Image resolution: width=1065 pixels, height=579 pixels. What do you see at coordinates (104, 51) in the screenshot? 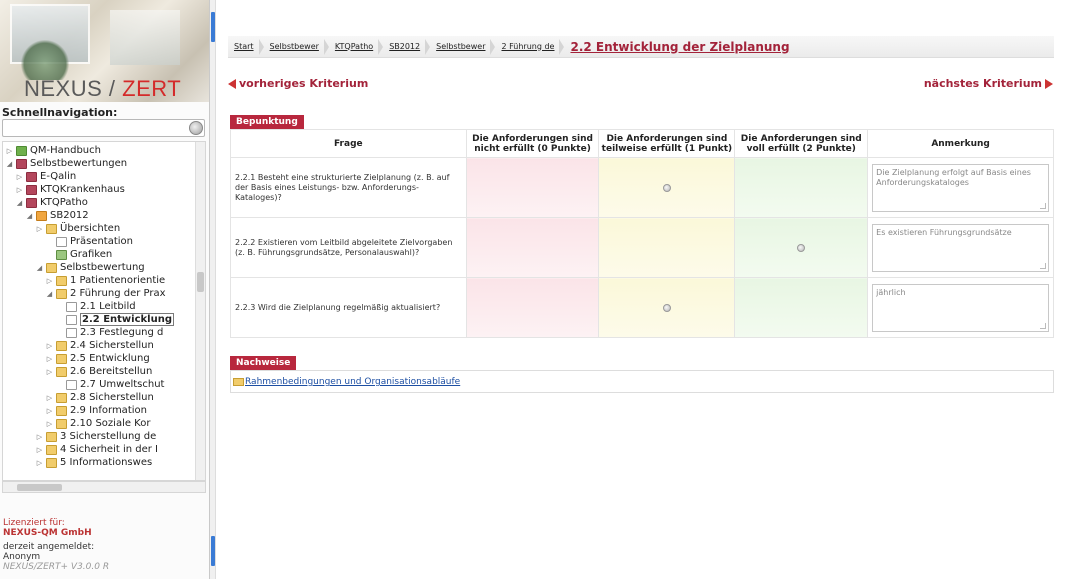
I see `logo: NEXUS / ZERT` at bounding box center [104, 51].